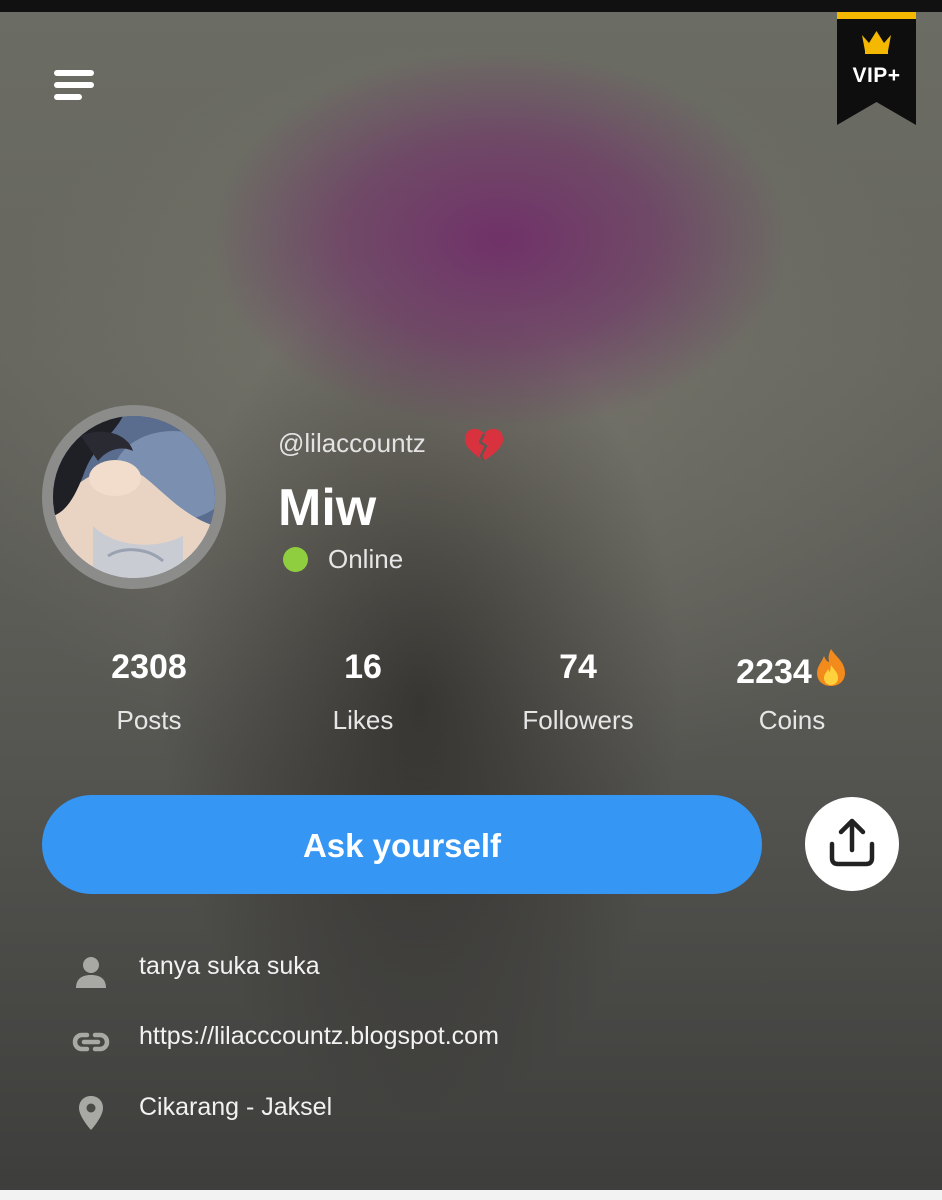 The width and height of the screenshot is (942, 1200). What do you see at coordinates (578, 667) in the screenshot?
I see `stat-value: 74` at bounding box center [578, 667].